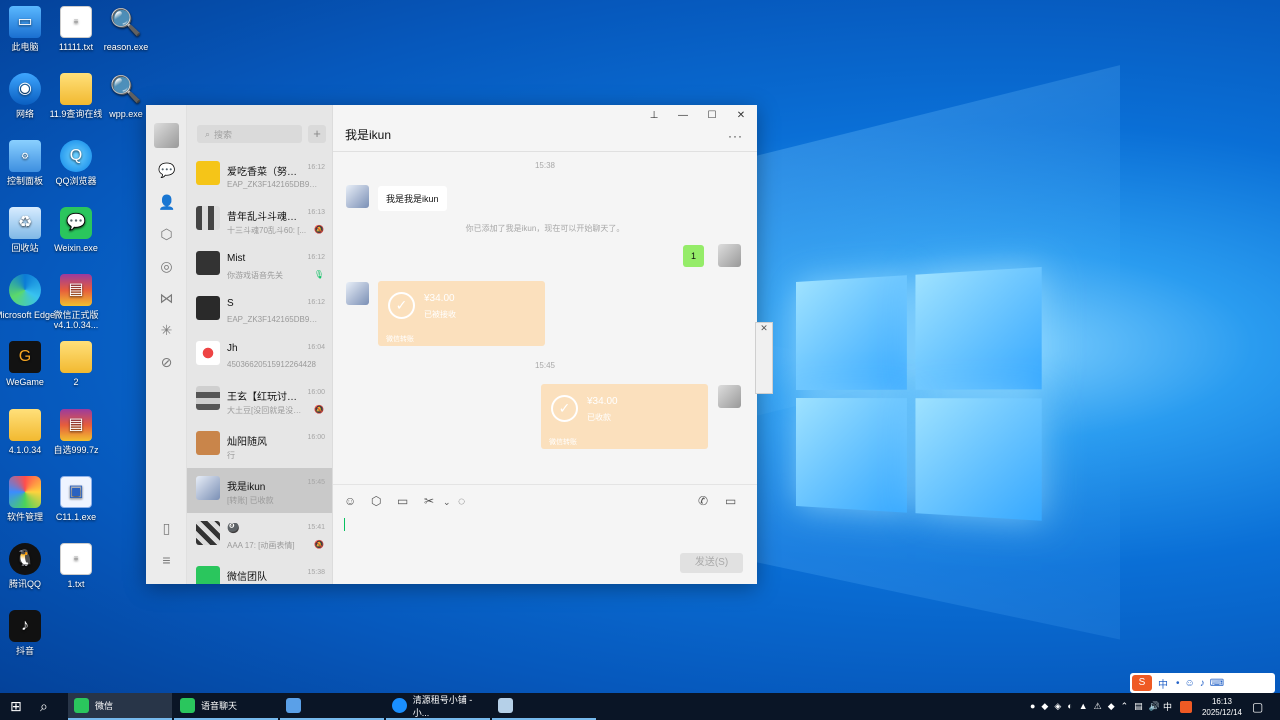 This screenshot has height=720, width=1280. What do you see at coordinates (76, 566) in the screenshot?
I see `desktop-icon-1-txt: ≡ 1.txt` at bounding box center [76, 566].